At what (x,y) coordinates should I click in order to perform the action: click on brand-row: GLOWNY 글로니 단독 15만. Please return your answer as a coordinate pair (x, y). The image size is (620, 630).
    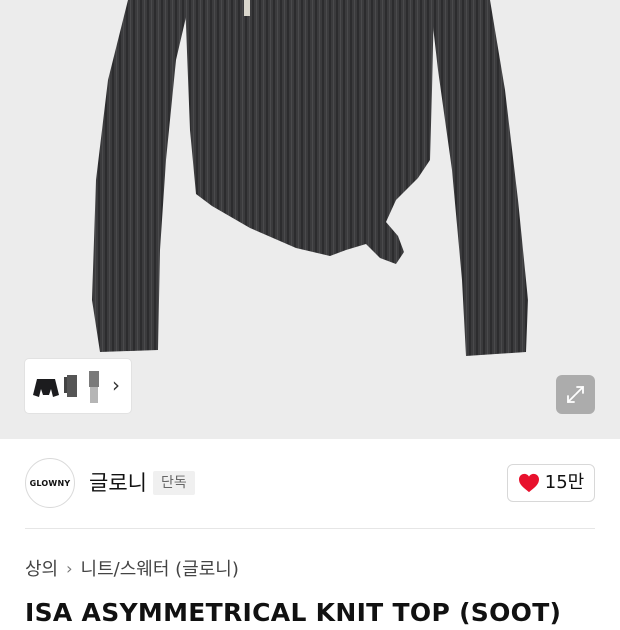
    Looking at the image, I should click on (310, 483).